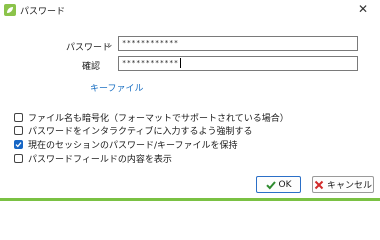  What do you see at coordinates (238, 43) in the screenshot?
I see `password-input: ************` at bounding box center [238, 43].